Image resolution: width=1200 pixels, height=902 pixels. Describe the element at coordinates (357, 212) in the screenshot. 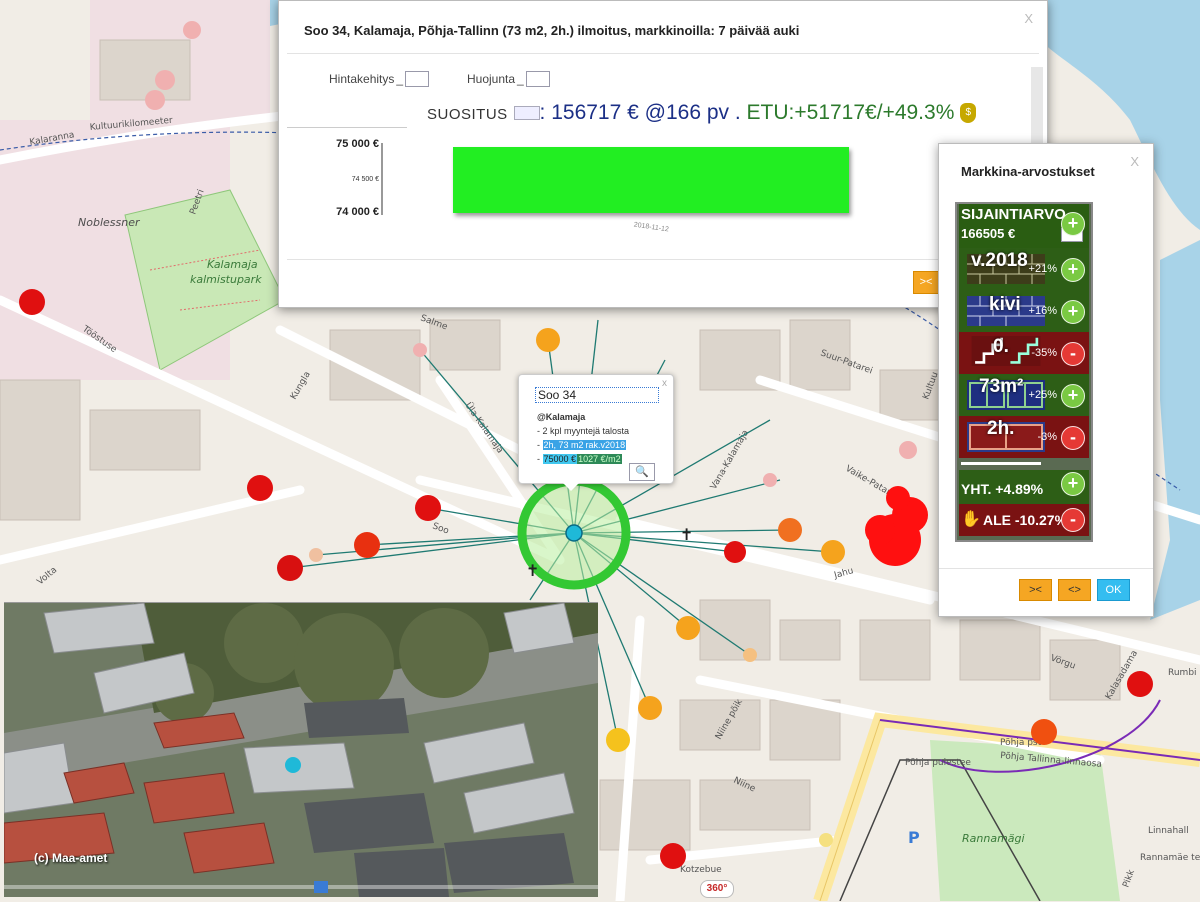

I see `y-tick-label: 74 000 €` at that location.